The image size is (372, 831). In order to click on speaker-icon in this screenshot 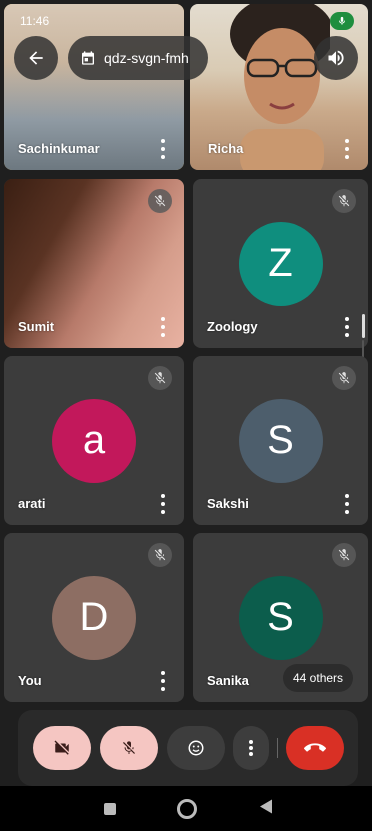, I will do `click(336, 58)`.